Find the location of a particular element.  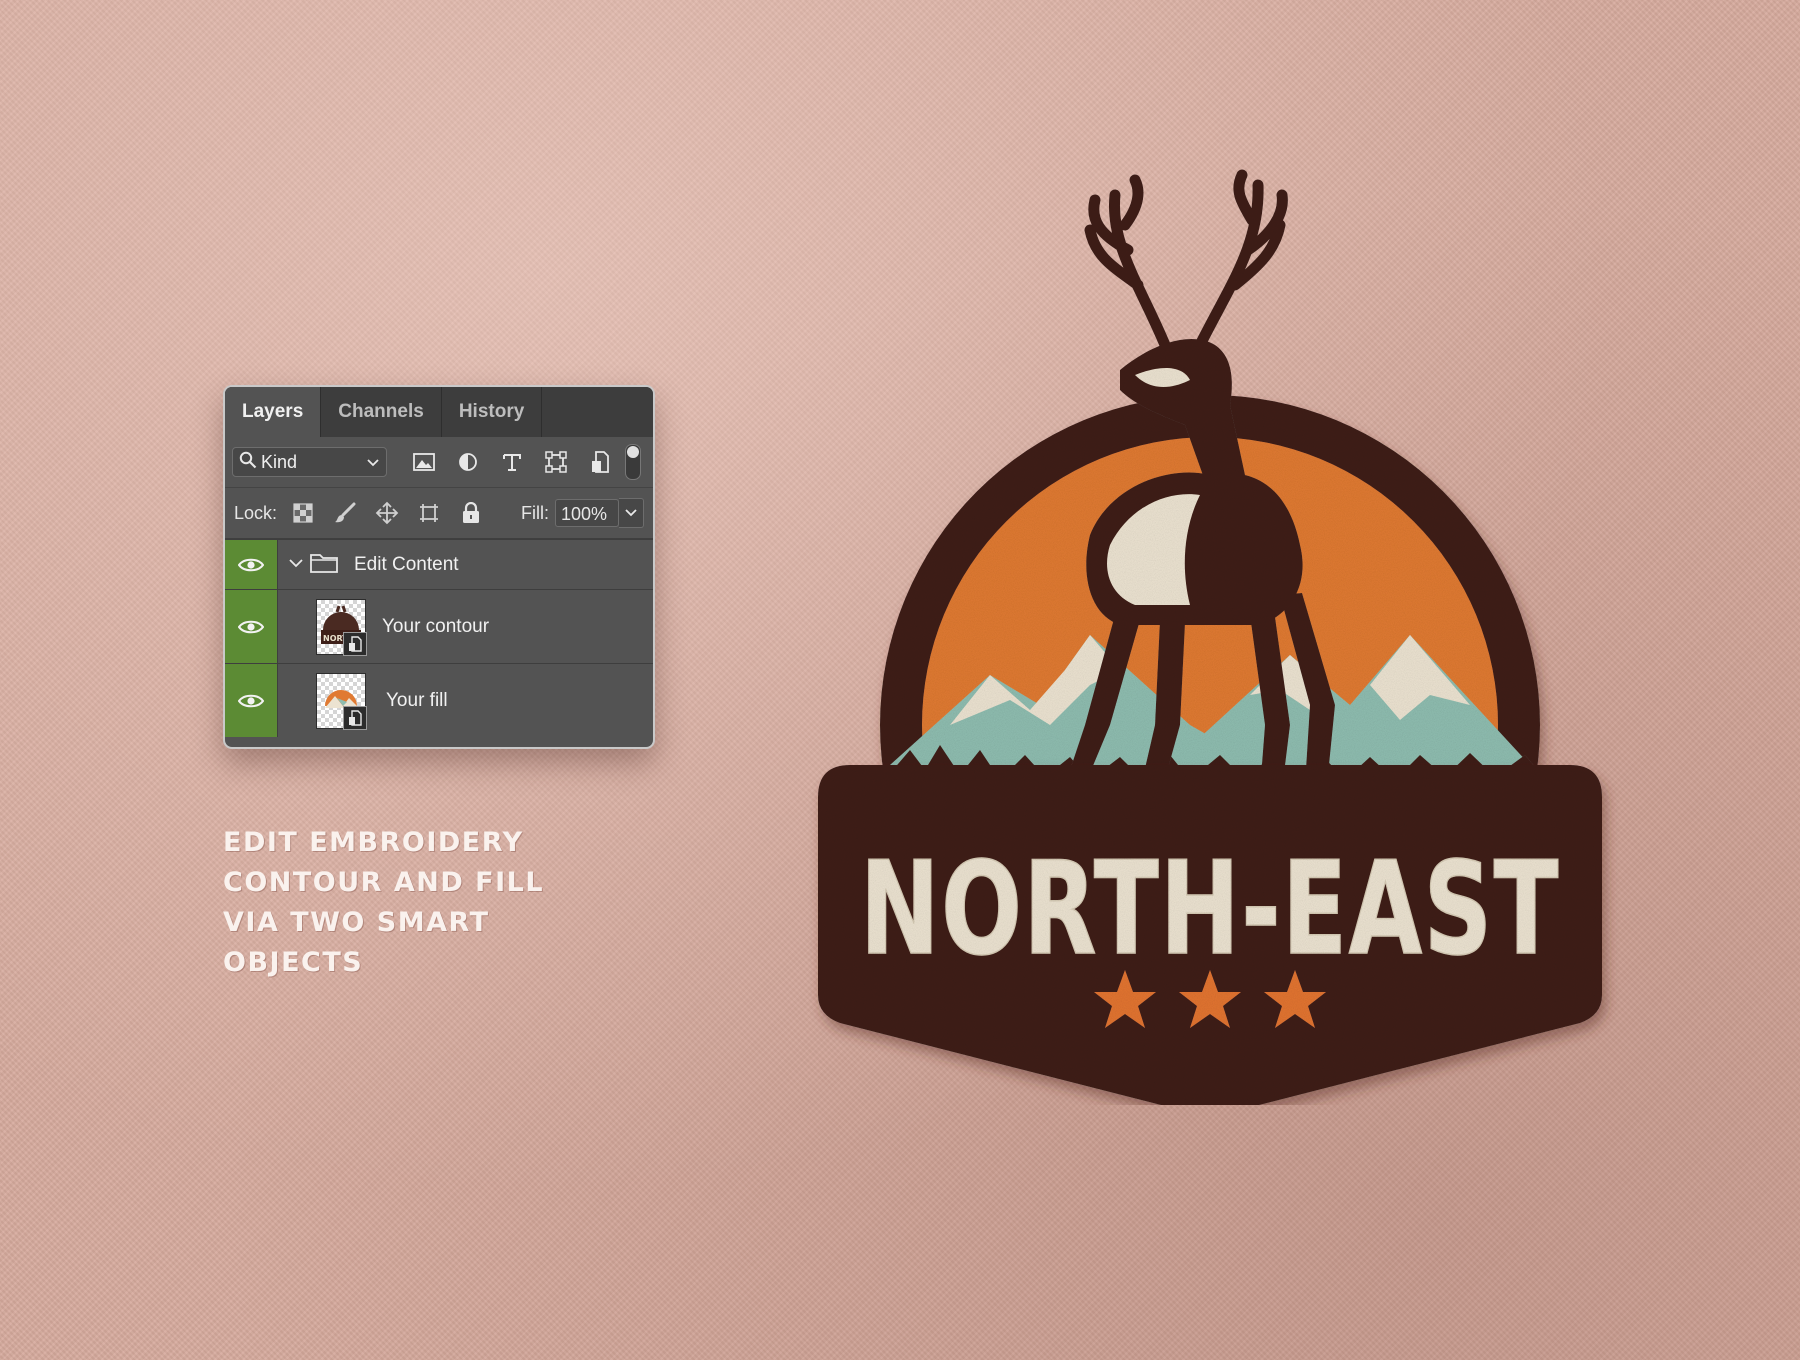

caption-line: OBJECTS is located at coordinates (293, 962).